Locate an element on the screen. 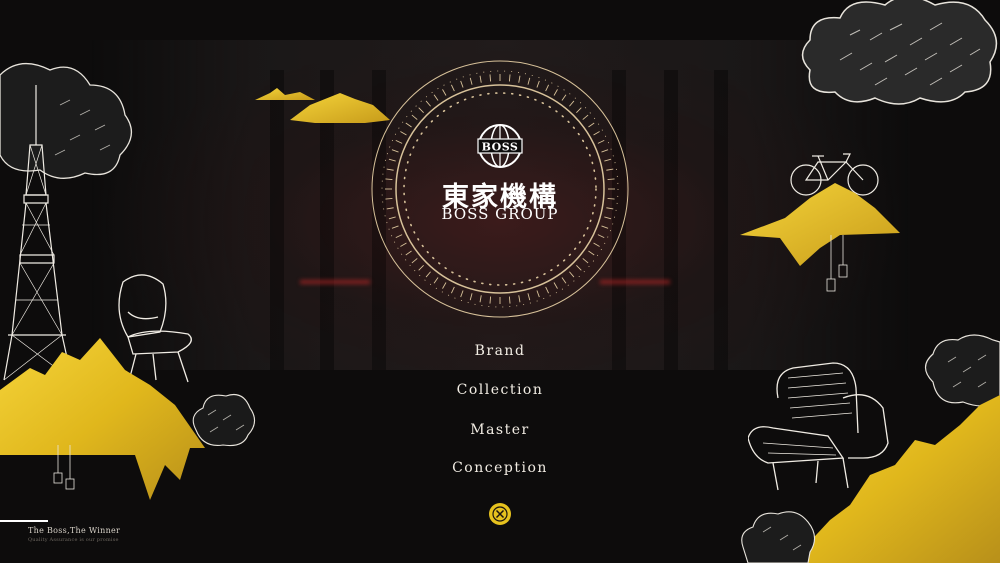 This screenshot has height=563, width=1000. menu-link-brand: Brand is located at coordinates (500, 351).